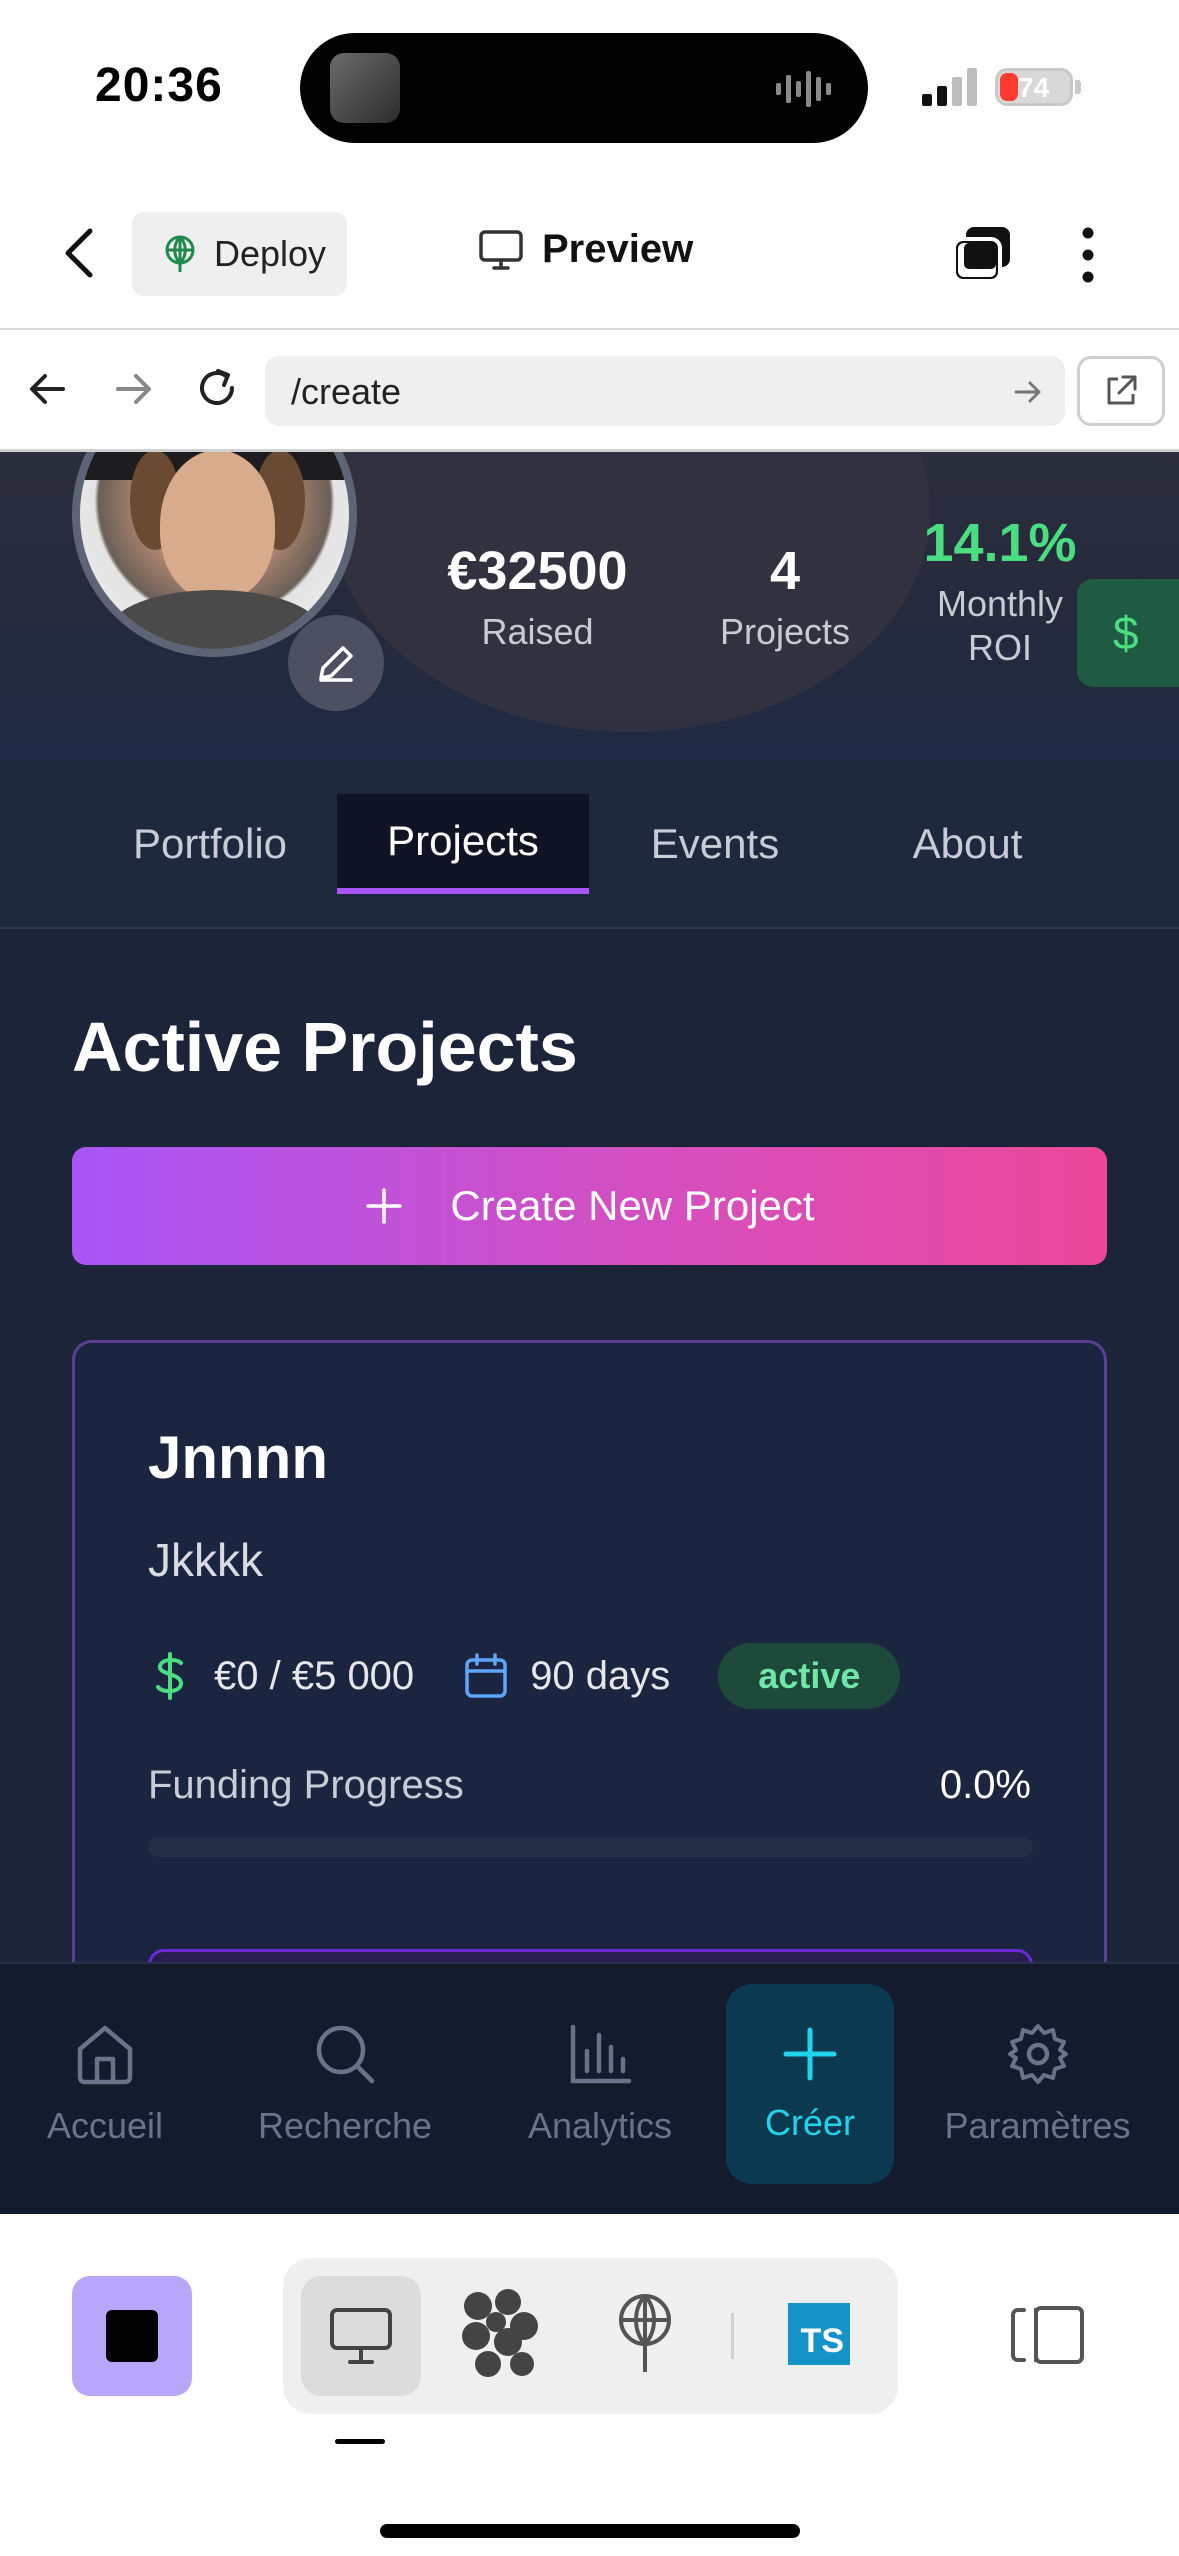  I want to click on battery-level: 74, so click(1034, 87).